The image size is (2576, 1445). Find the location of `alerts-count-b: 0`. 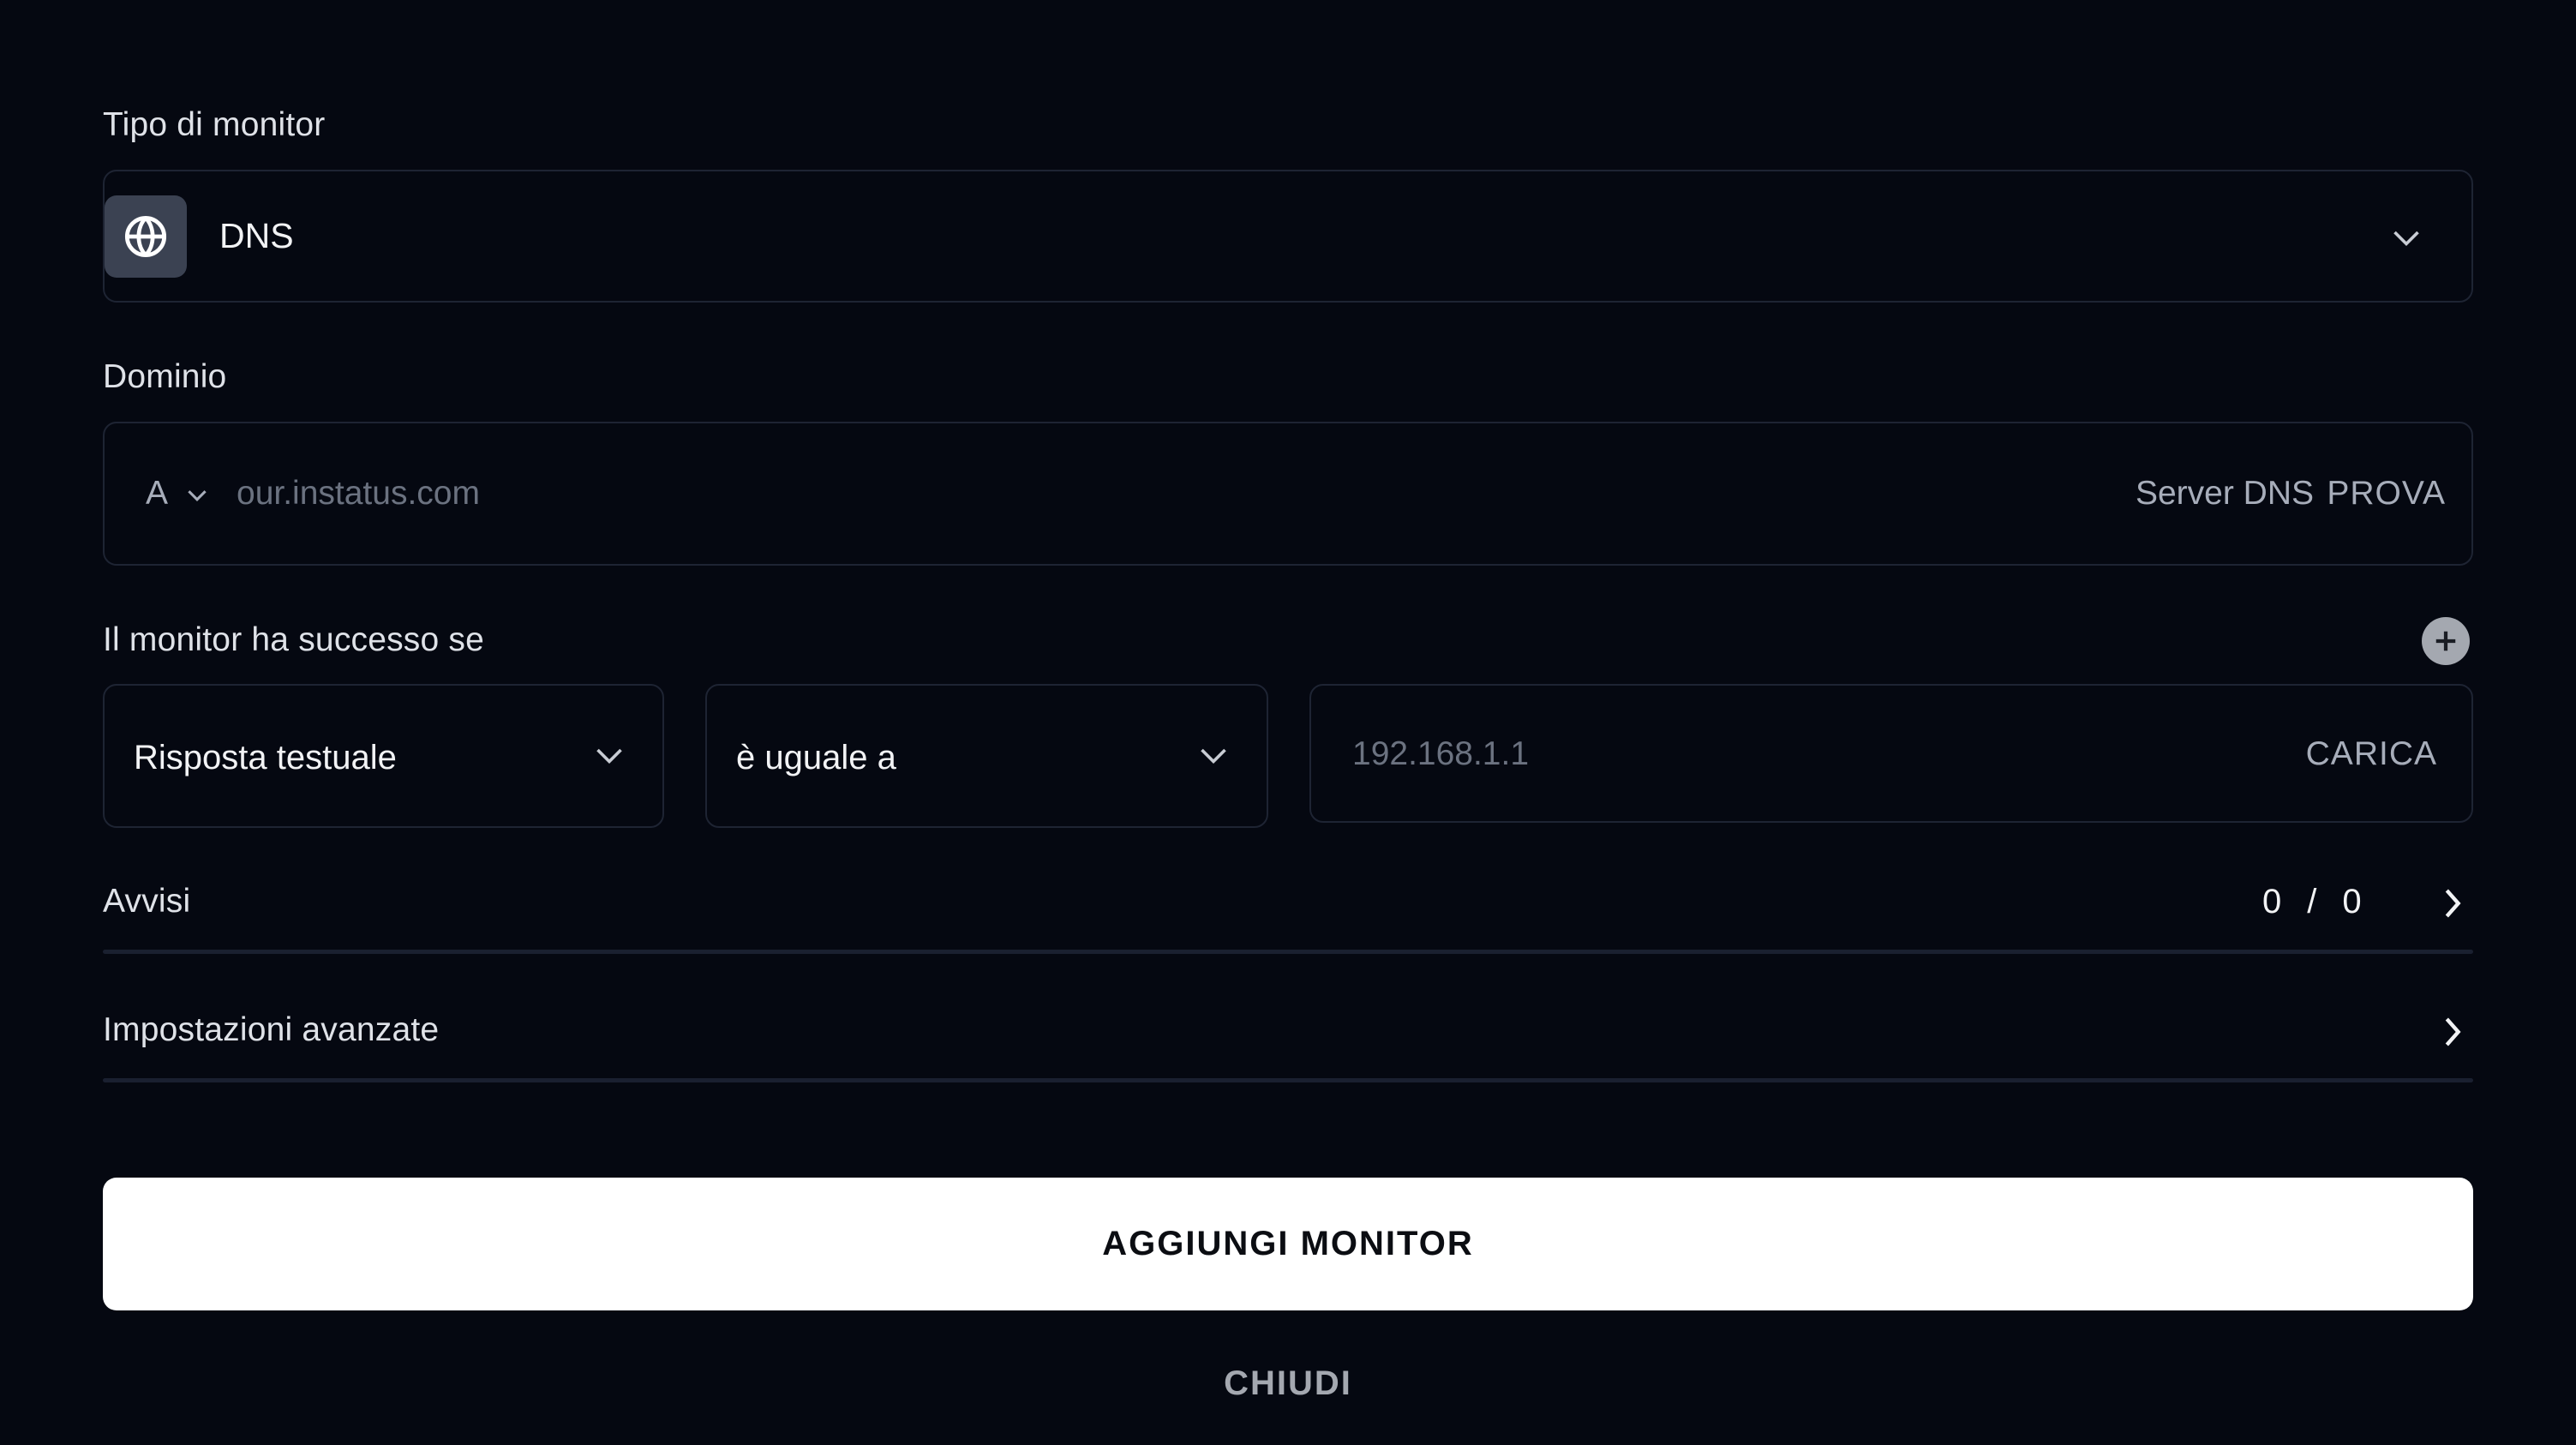

alerts-count-b: 0 is located at coordinates (2352, 901).